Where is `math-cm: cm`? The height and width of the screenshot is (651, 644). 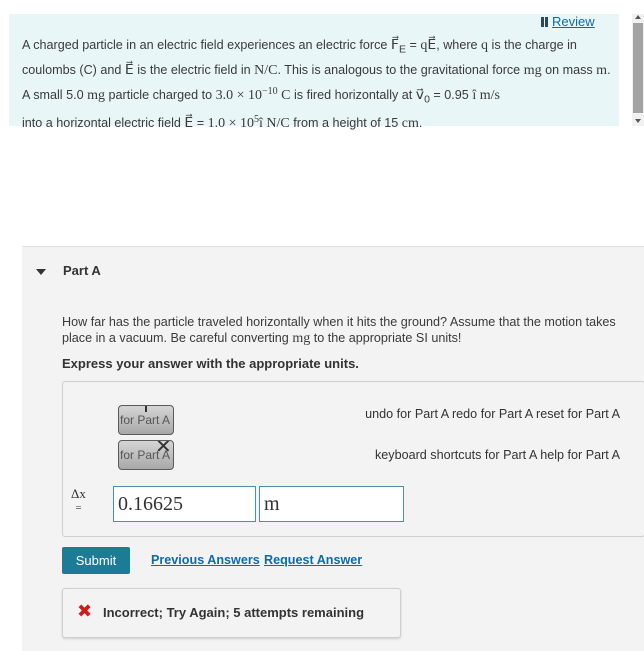 math-cm: cm is located at coordinates (410, 124).